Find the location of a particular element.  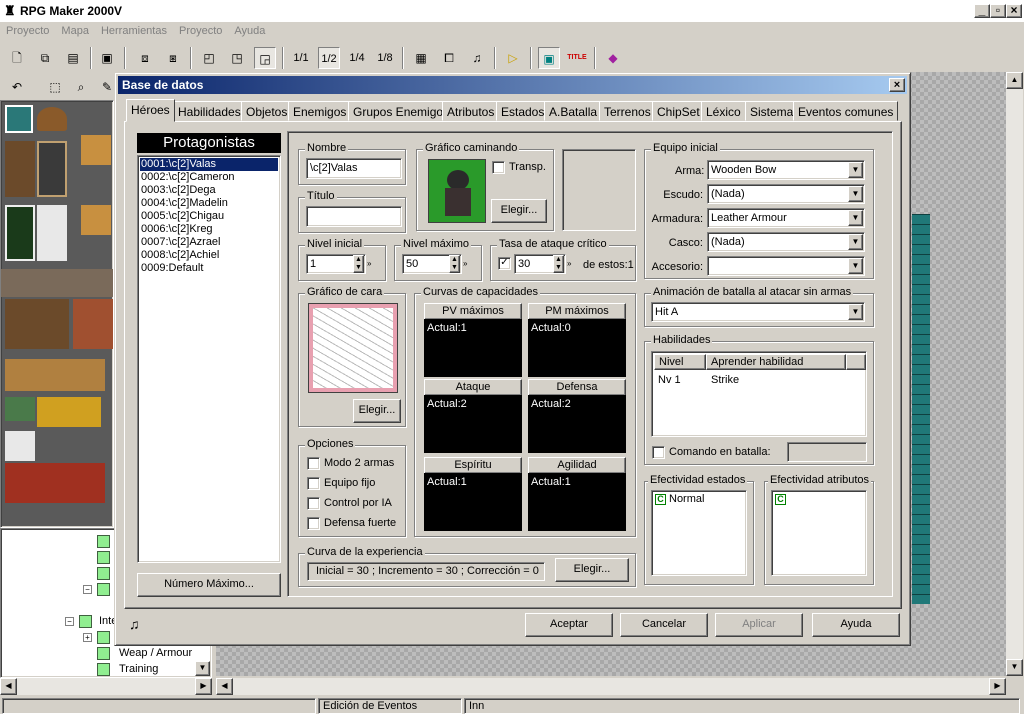

restore-button: ▫ is located at coordinates (998, 11).